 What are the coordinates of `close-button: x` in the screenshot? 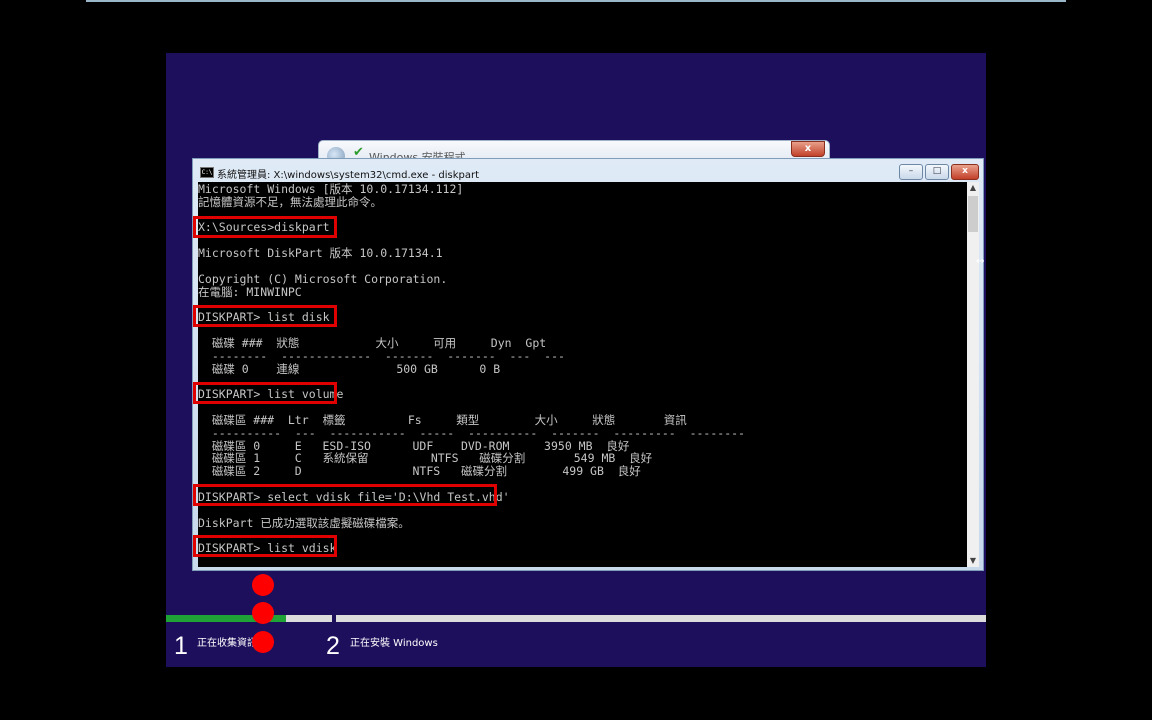 It's located at (965, 172).